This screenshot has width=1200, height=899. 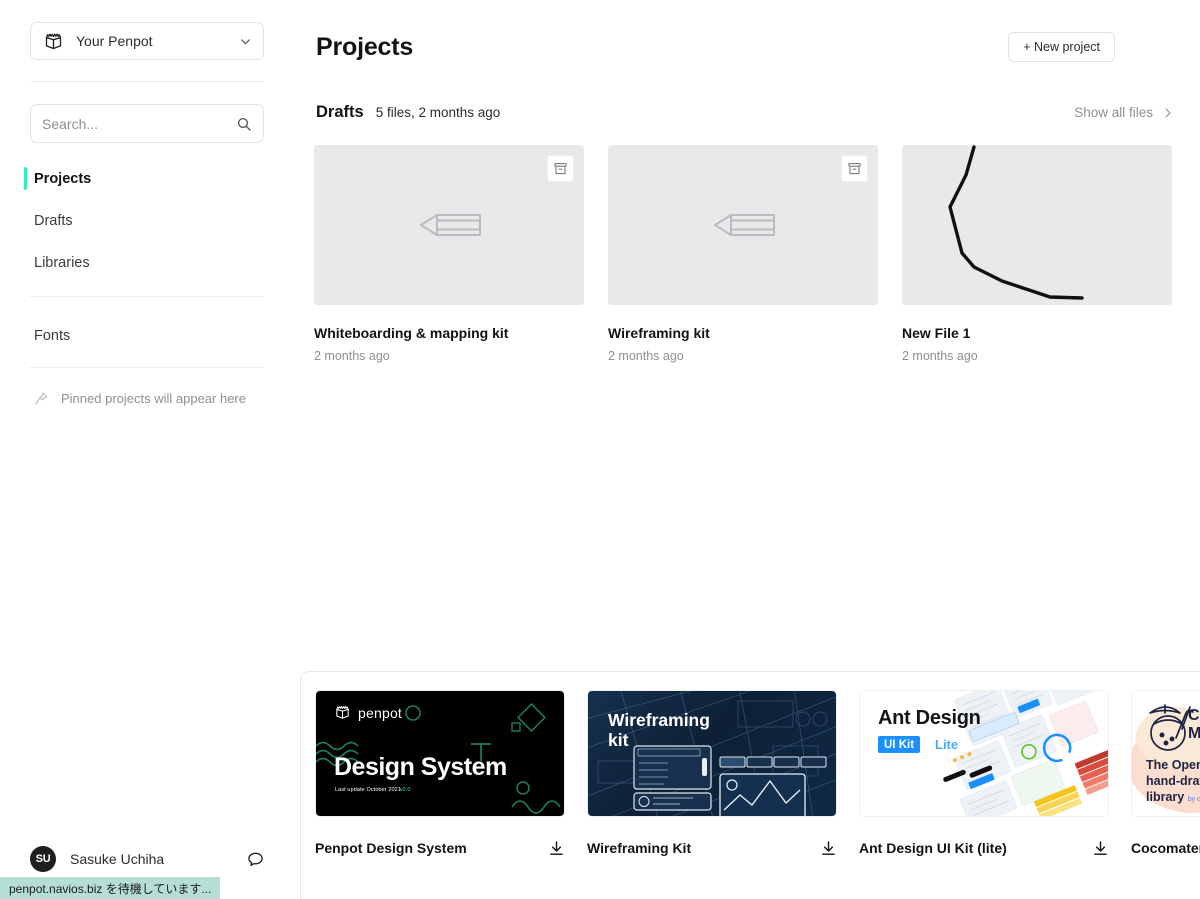 I want to click on penpot-wordmark: penpot, so click(x=380, y=712).